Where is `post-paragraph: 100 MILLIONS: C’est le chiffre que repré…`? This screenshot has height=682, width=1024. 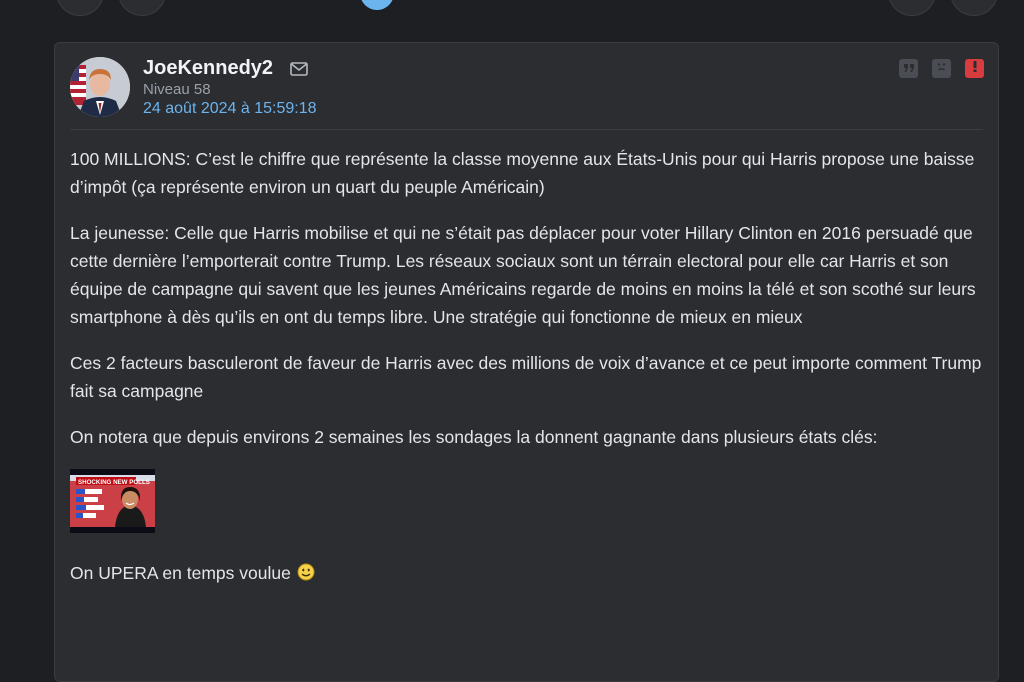
post-paragraph: 100 MILLIONS: C’est le chiffre que repré… is located at coordinates (522, 173).